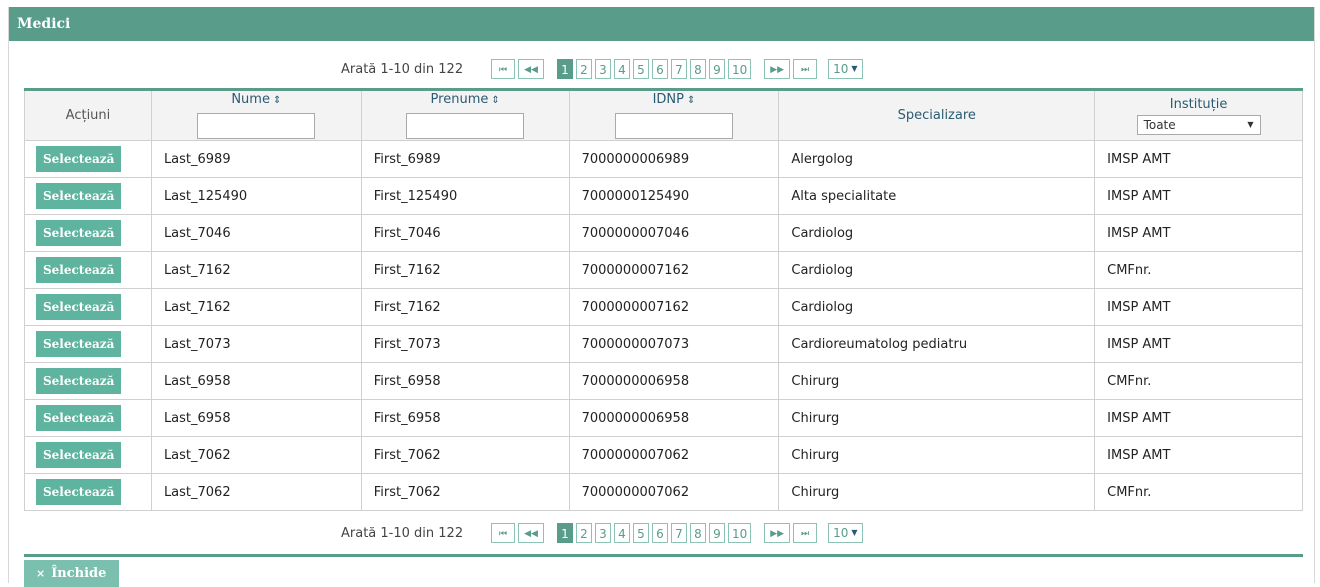 This screenshot has height=587, width=1320. Describe the element at coordinates (674, 233) in the screenshot. I see `cell-idnp: 7000000007046` at that location.